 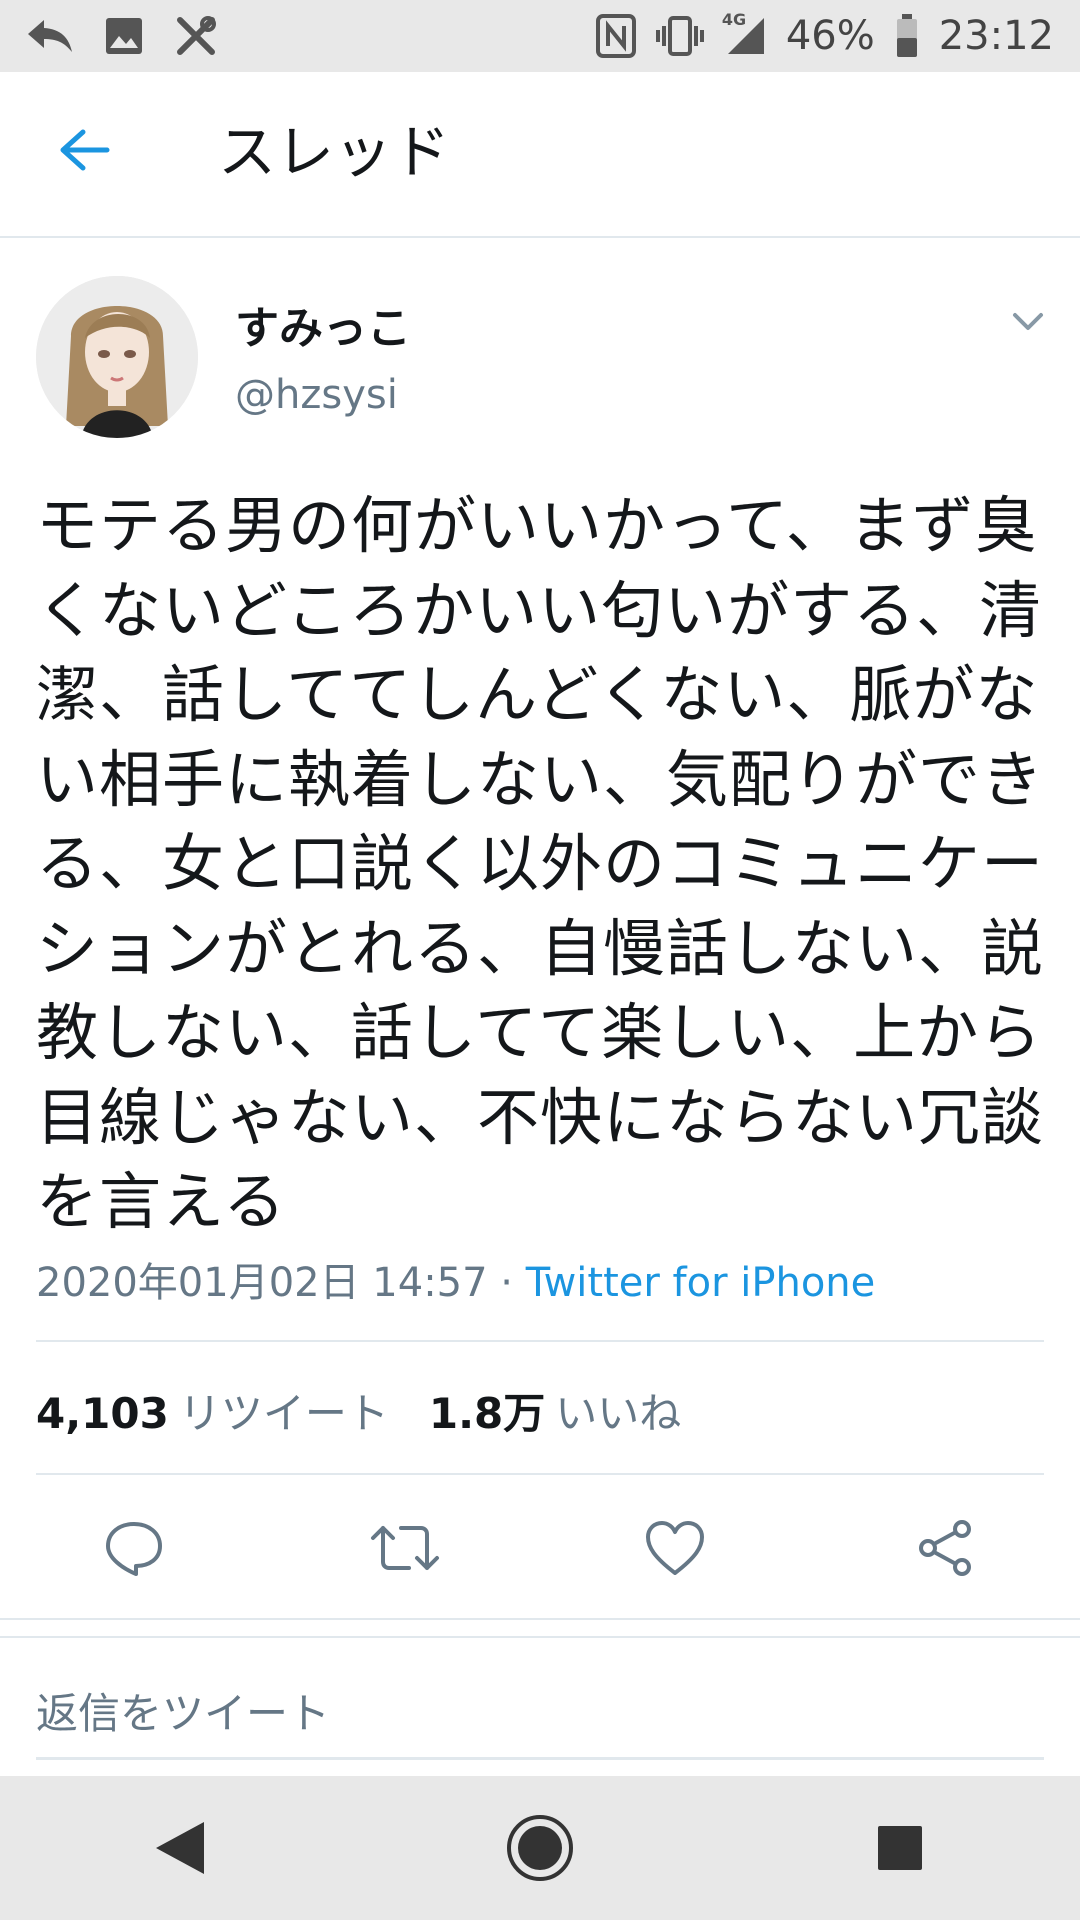 I want to click on tweet-timestamp: 2020年01月02日 14:57, so click(x=262, y=1283).